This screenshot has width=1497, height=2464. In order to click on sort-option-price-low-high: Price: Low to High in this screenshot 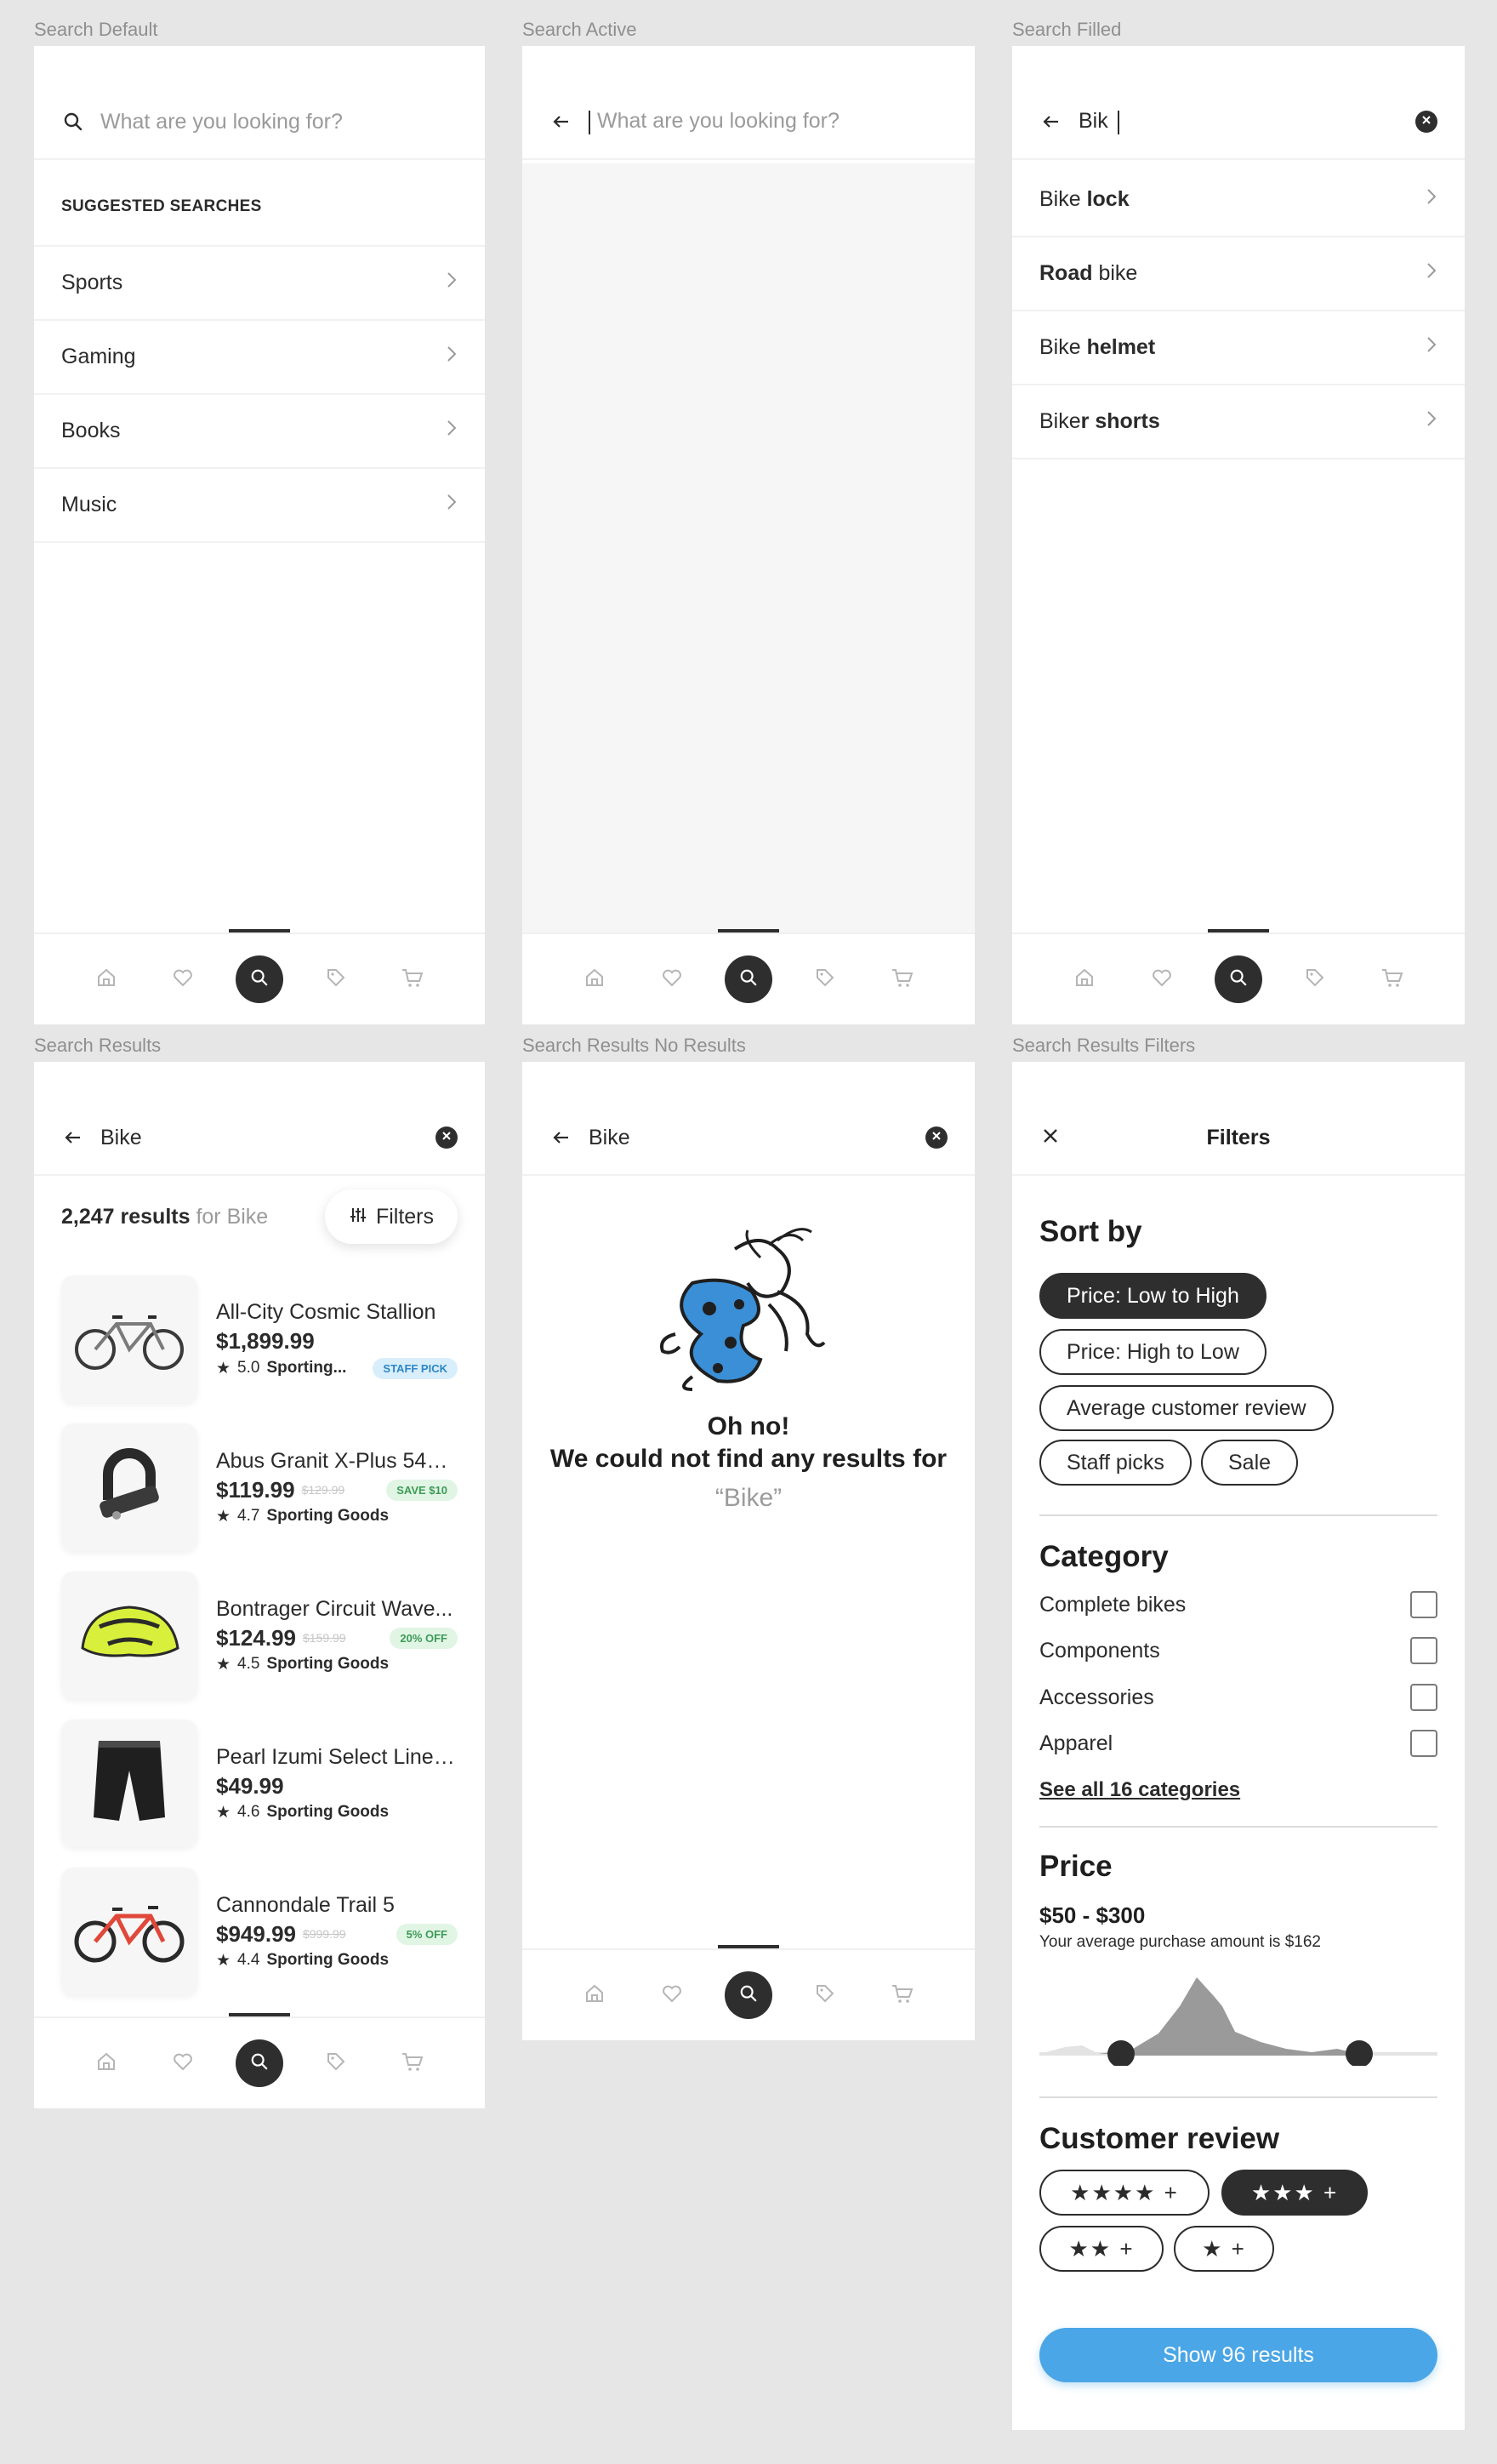, I will do `click(1152, 1296)`.